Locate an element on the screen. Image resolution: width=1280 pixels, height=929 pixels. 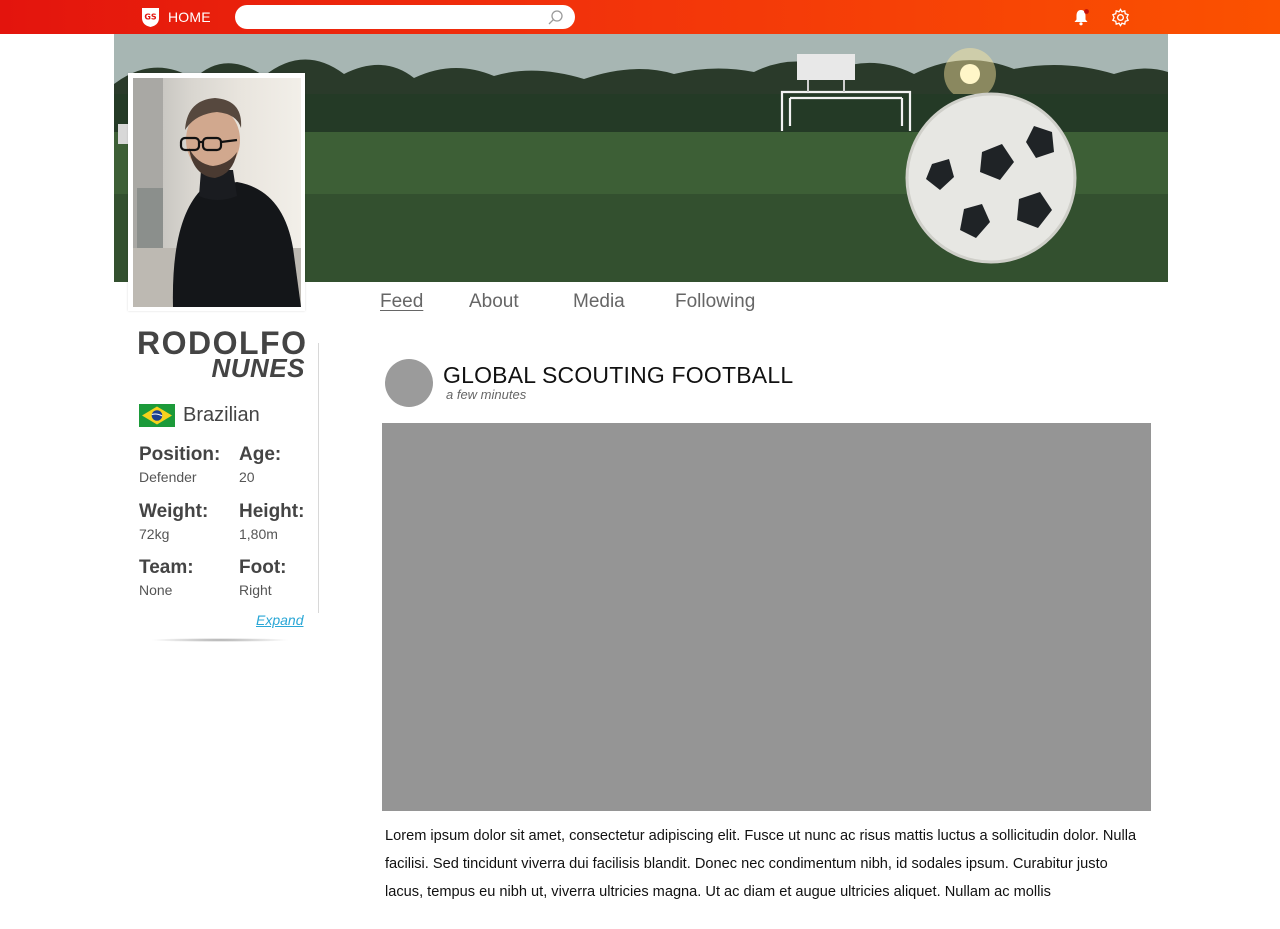
top-nav-bar: GS HOME is located at coordinates (640, 17).